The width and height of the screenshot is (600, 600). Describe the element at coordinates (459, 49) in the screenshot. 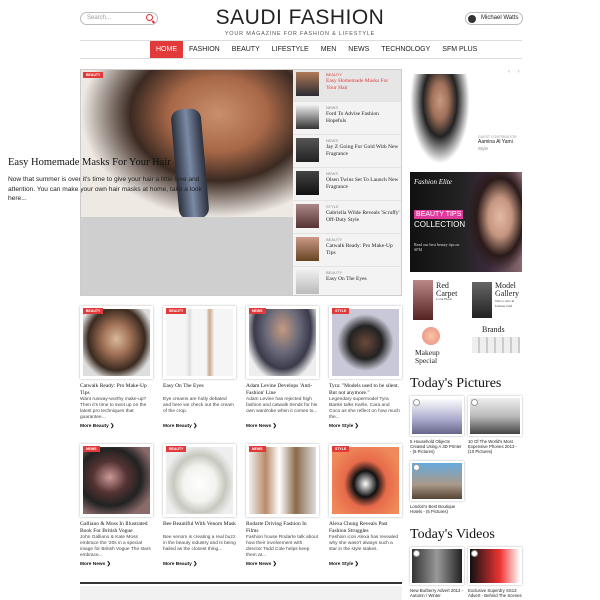

I see `nav-item-sfm-plus: SFM PLUS` at that location.